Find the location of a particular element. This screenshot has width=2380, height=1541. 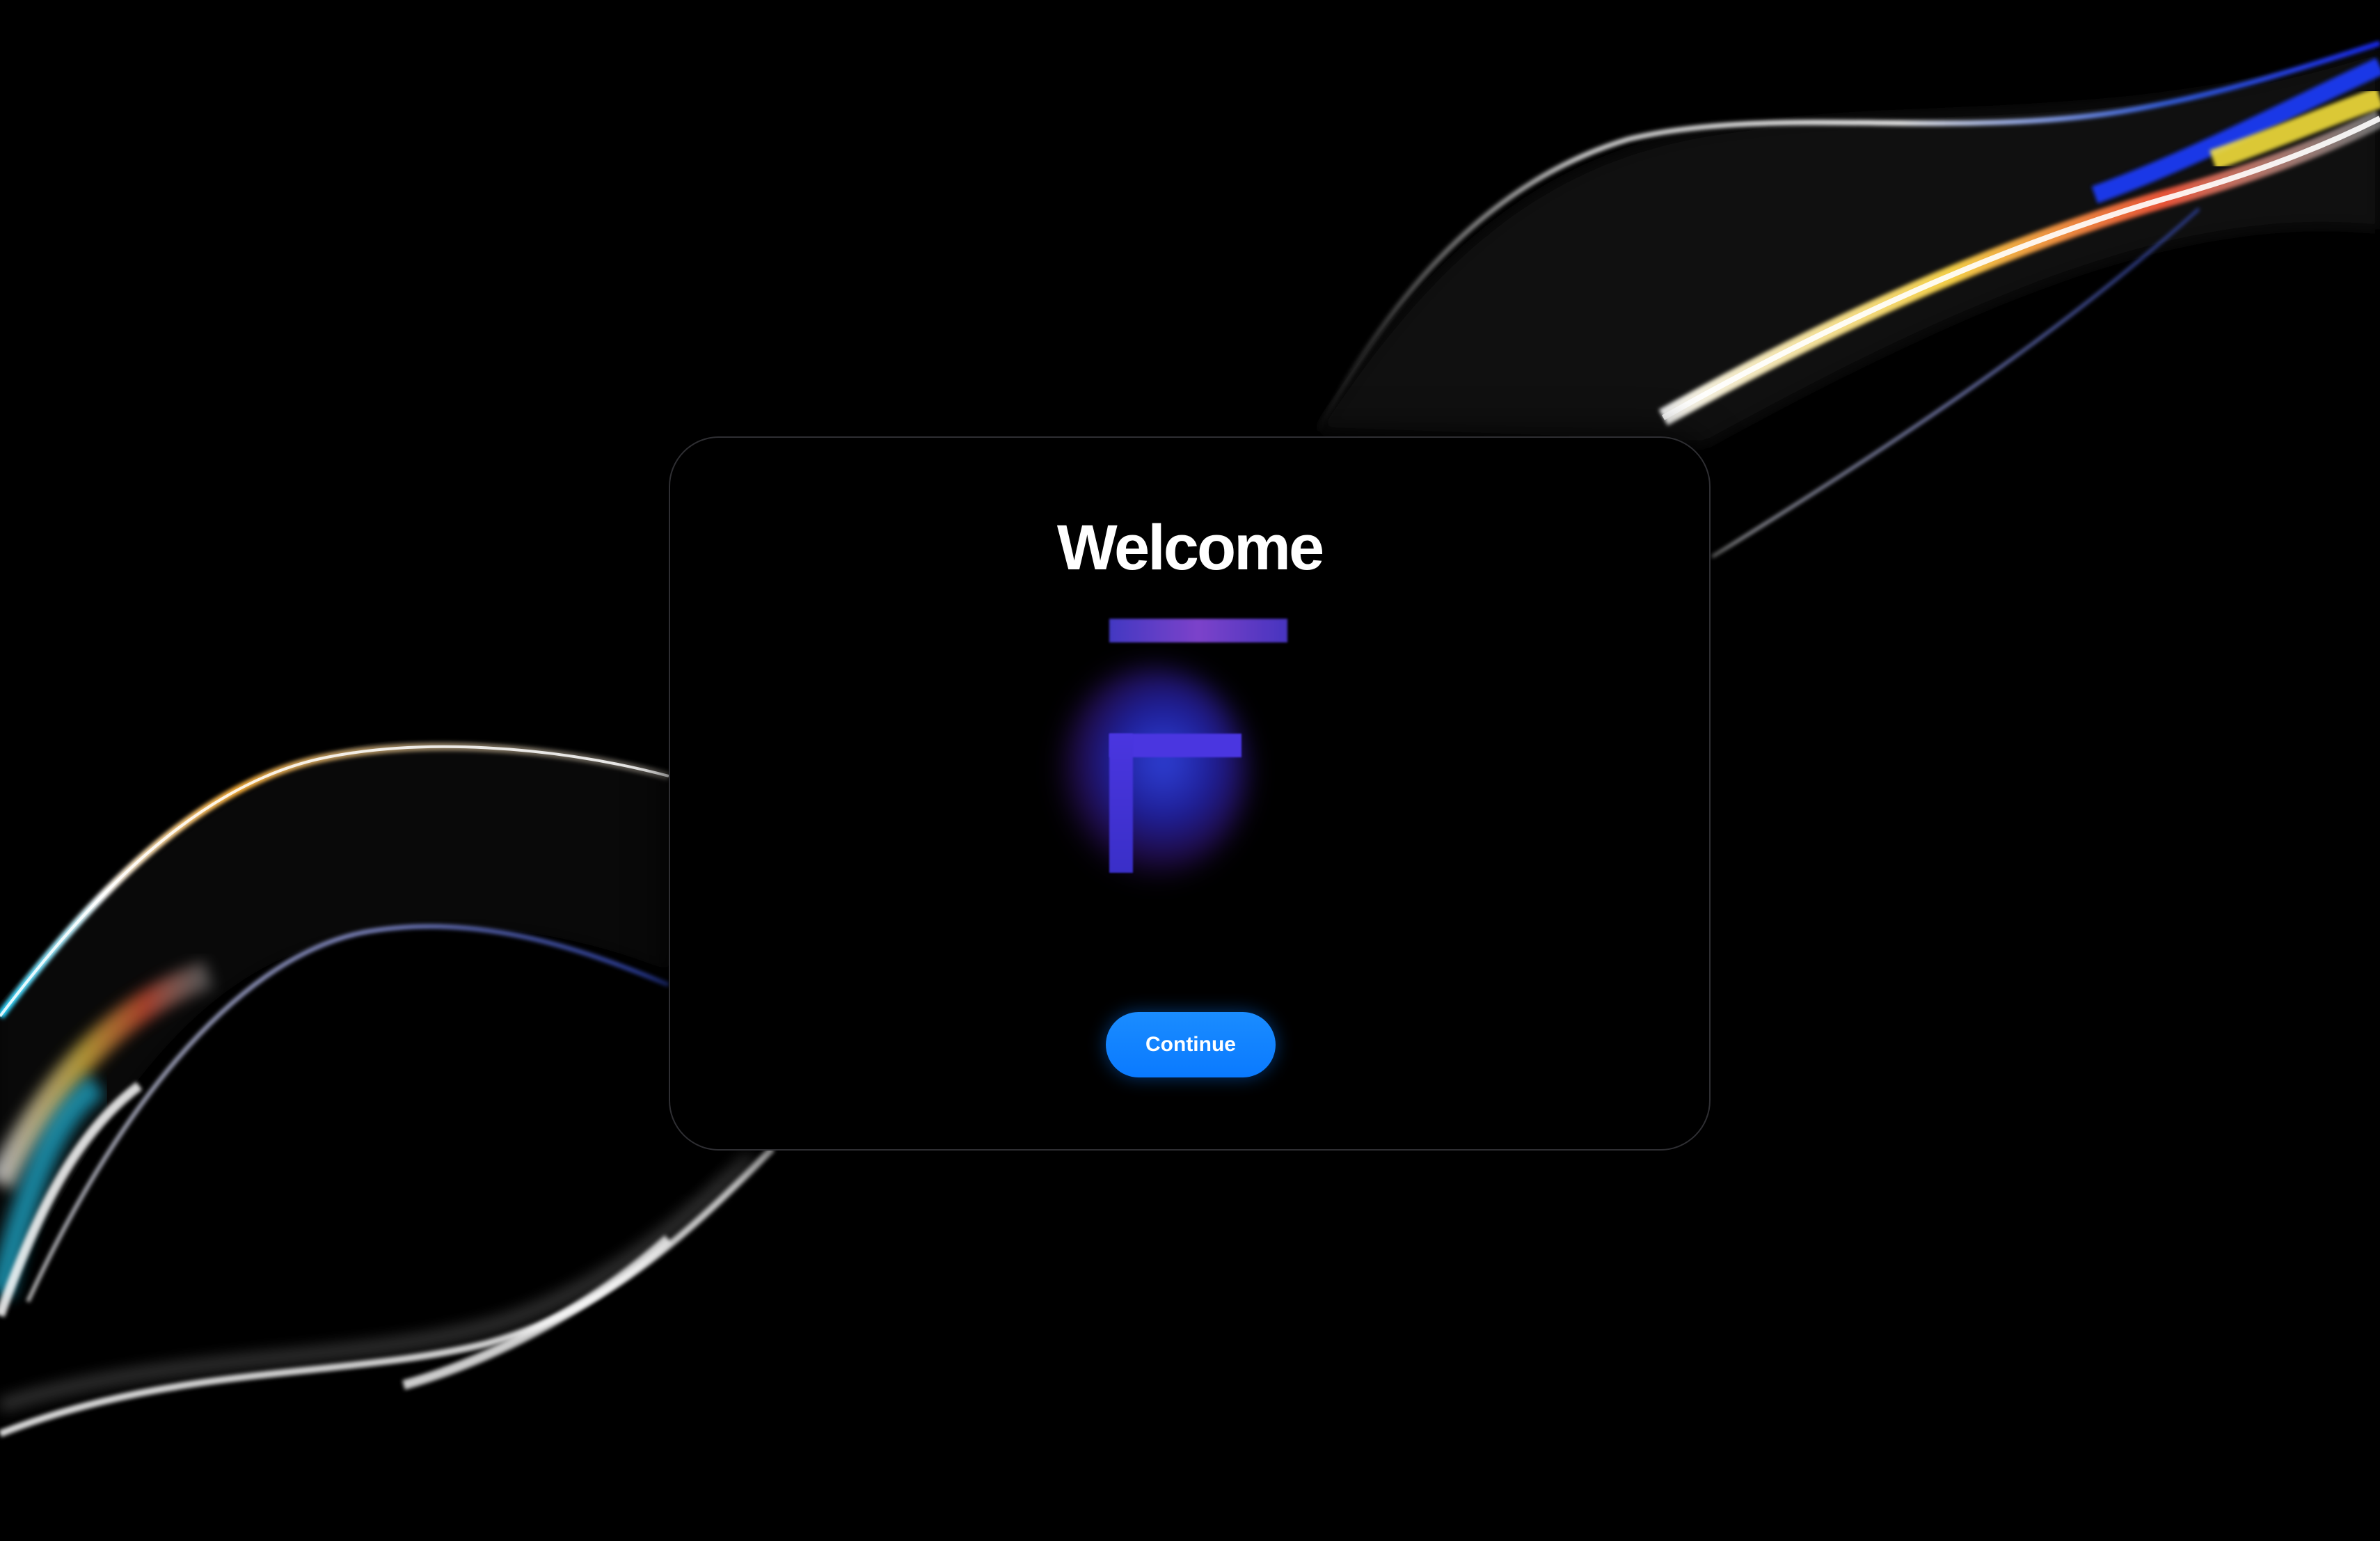

continue-button: Continue is located at coordinates (1191, 1044).